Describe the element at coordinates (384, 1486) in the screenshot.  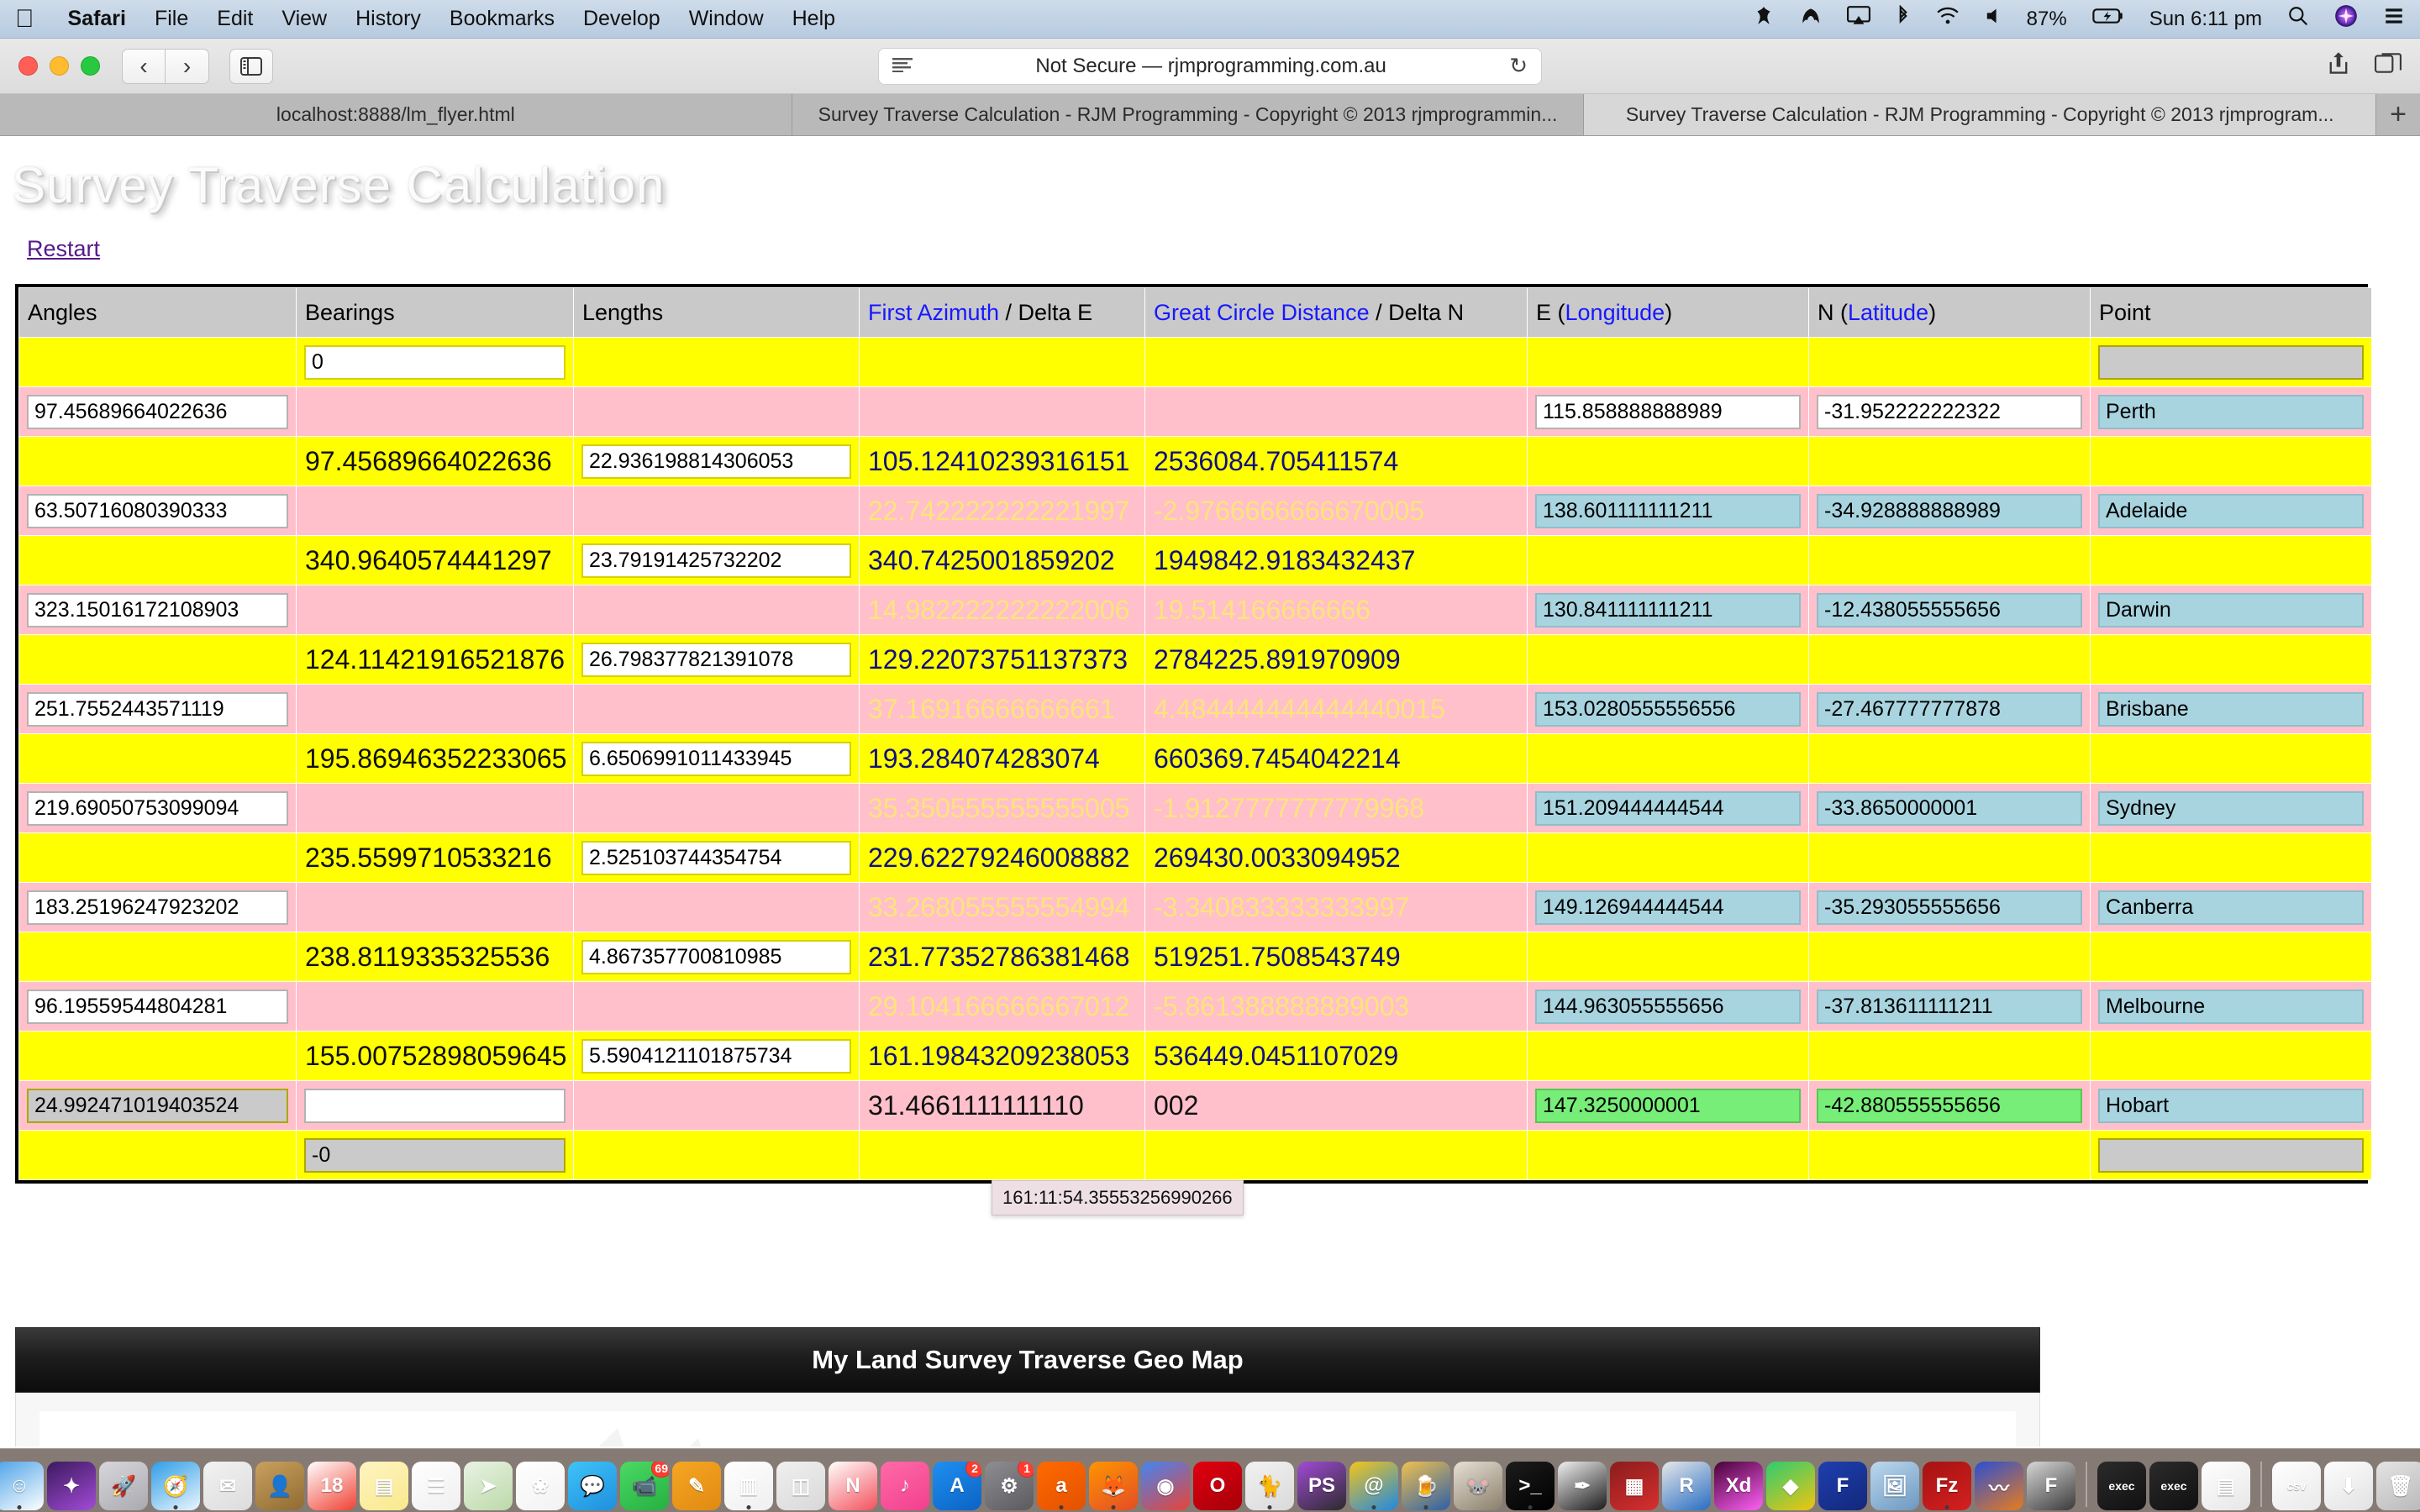
I see `dock-item-notes: ▤` at that location.